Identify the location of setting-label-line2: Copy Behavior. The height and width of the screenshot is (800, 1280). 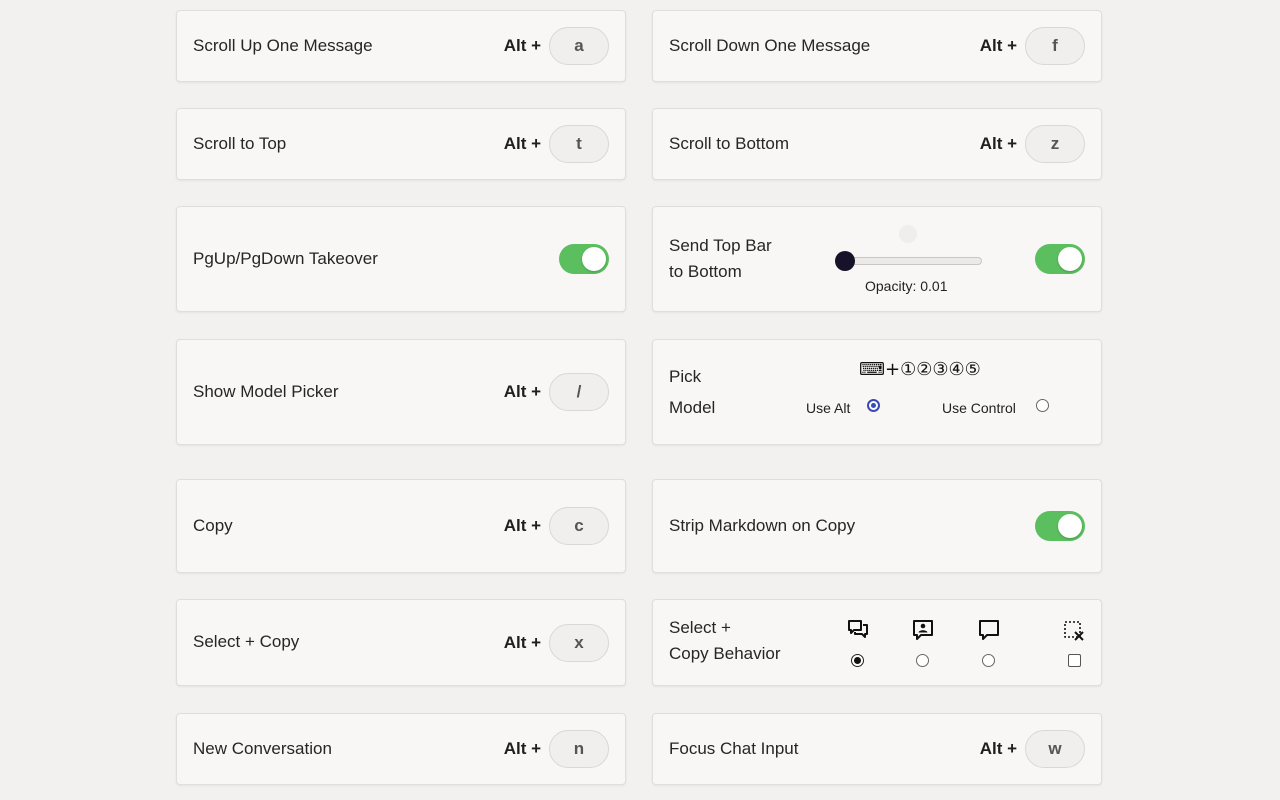
(725, 653).